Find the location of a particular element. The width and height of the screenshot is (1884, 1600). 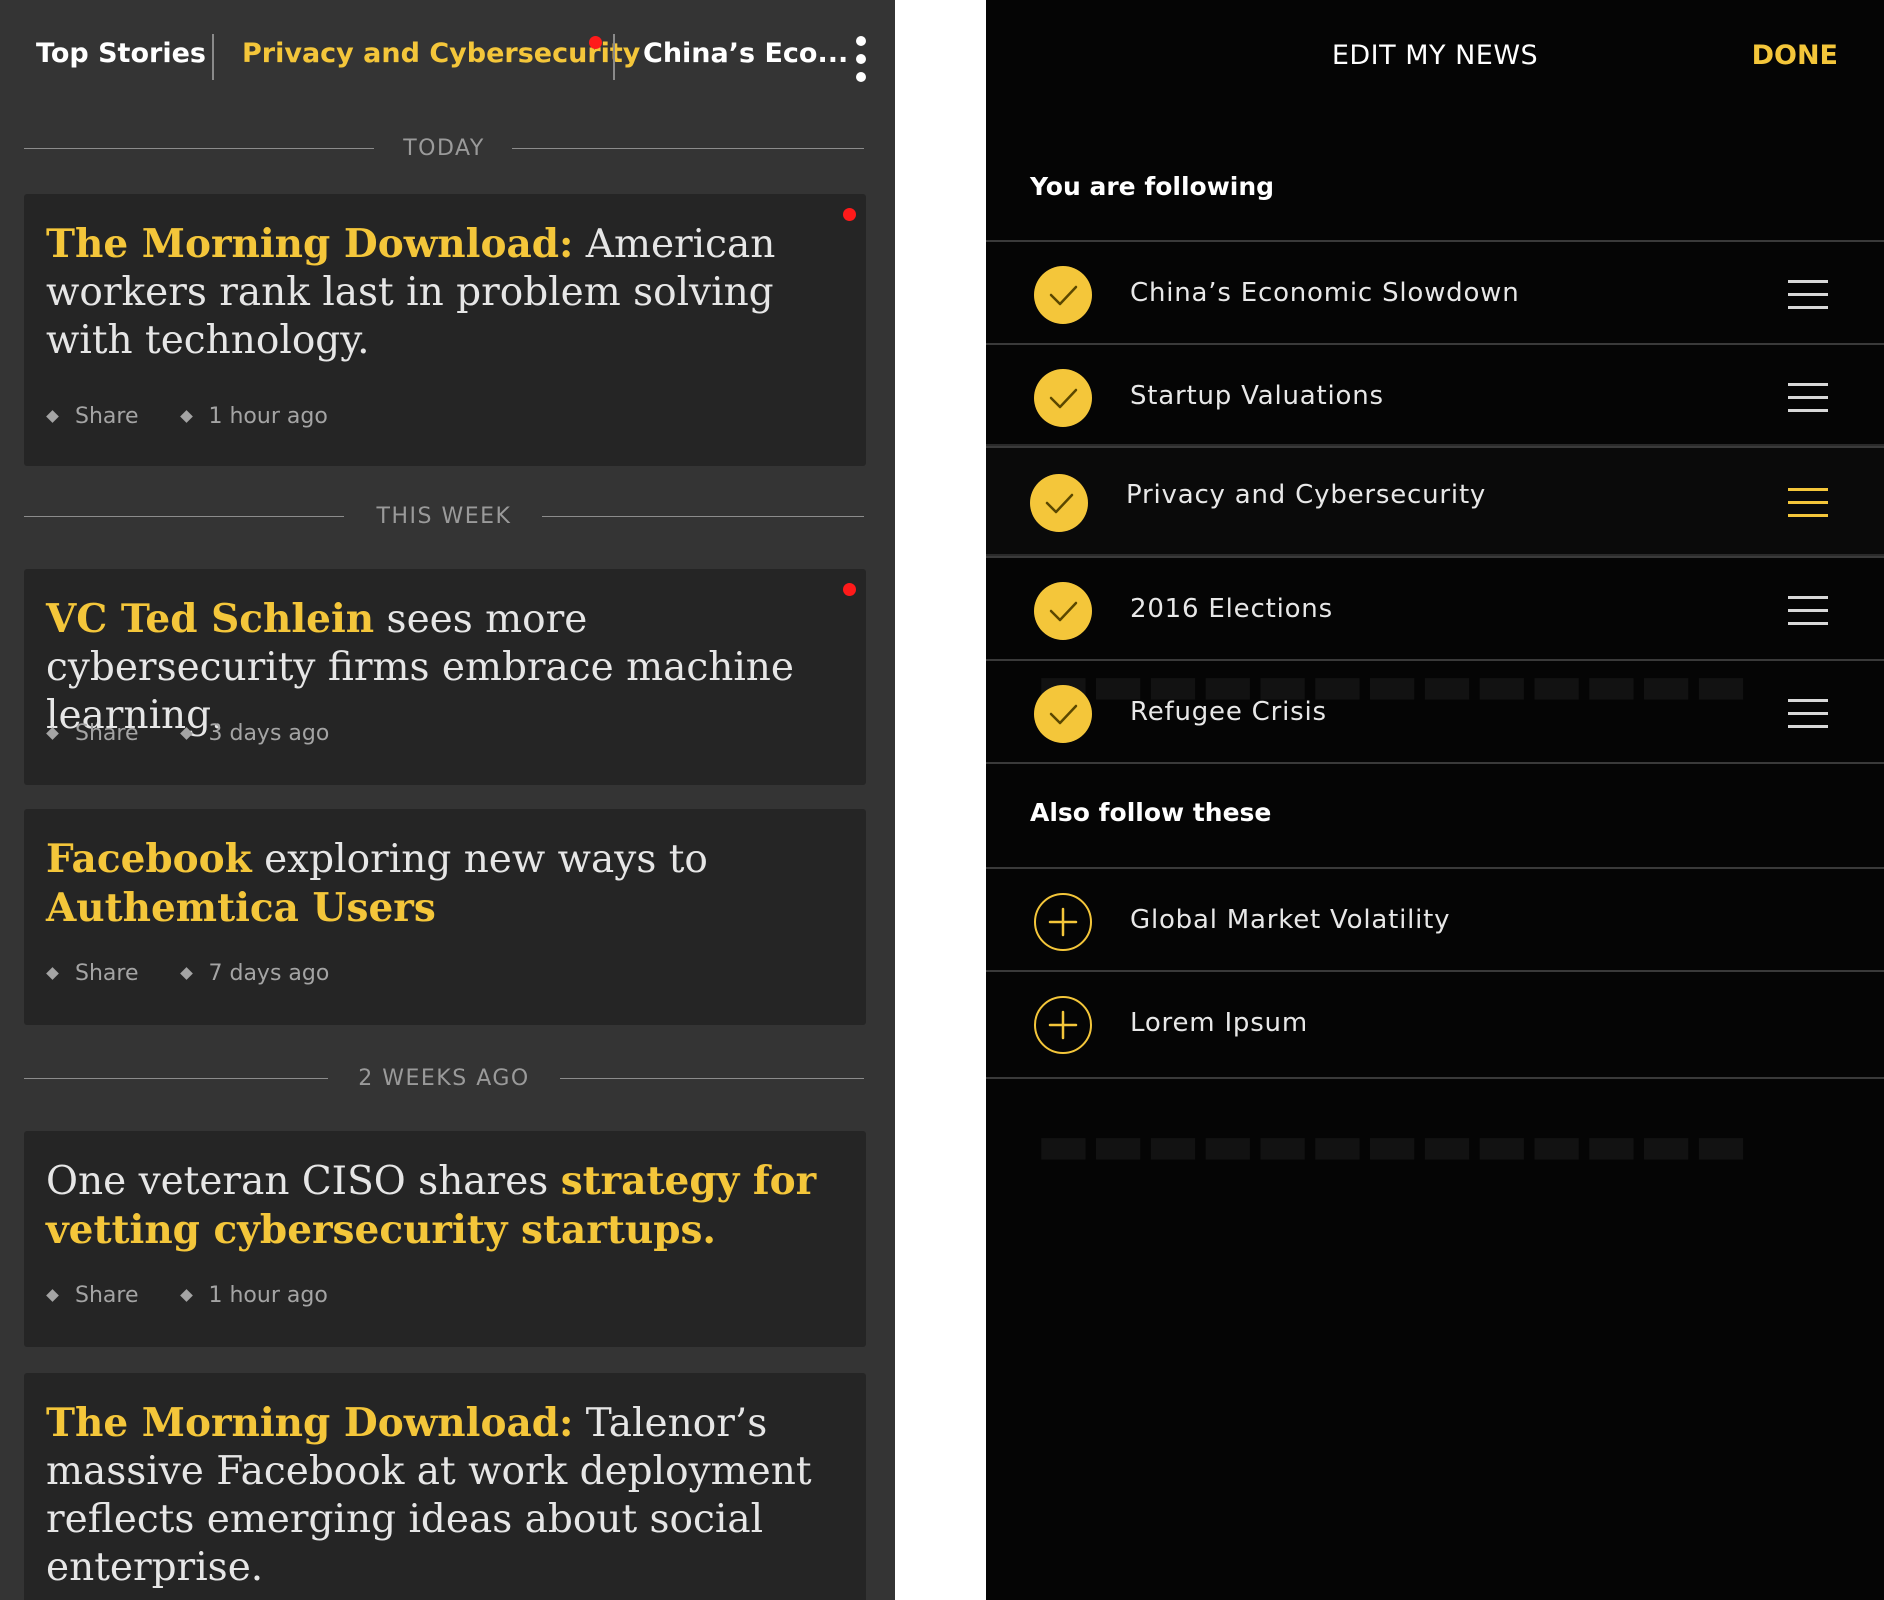

section-divider-2-weeks-ago: 2 WEEKS AGO is located at coordinates (444, 1079).